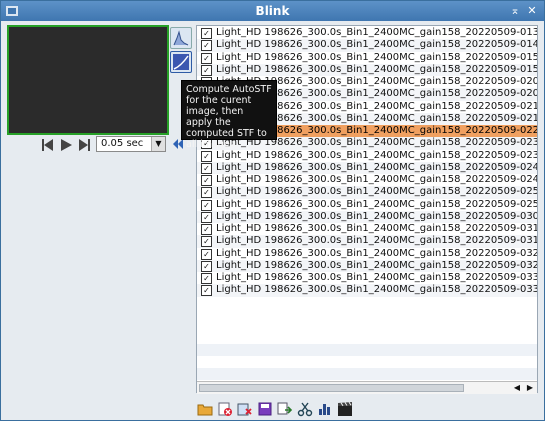  Describe the element at coordinates (225, 409) in the screenshot. I see `close-selected-icon` at that location.